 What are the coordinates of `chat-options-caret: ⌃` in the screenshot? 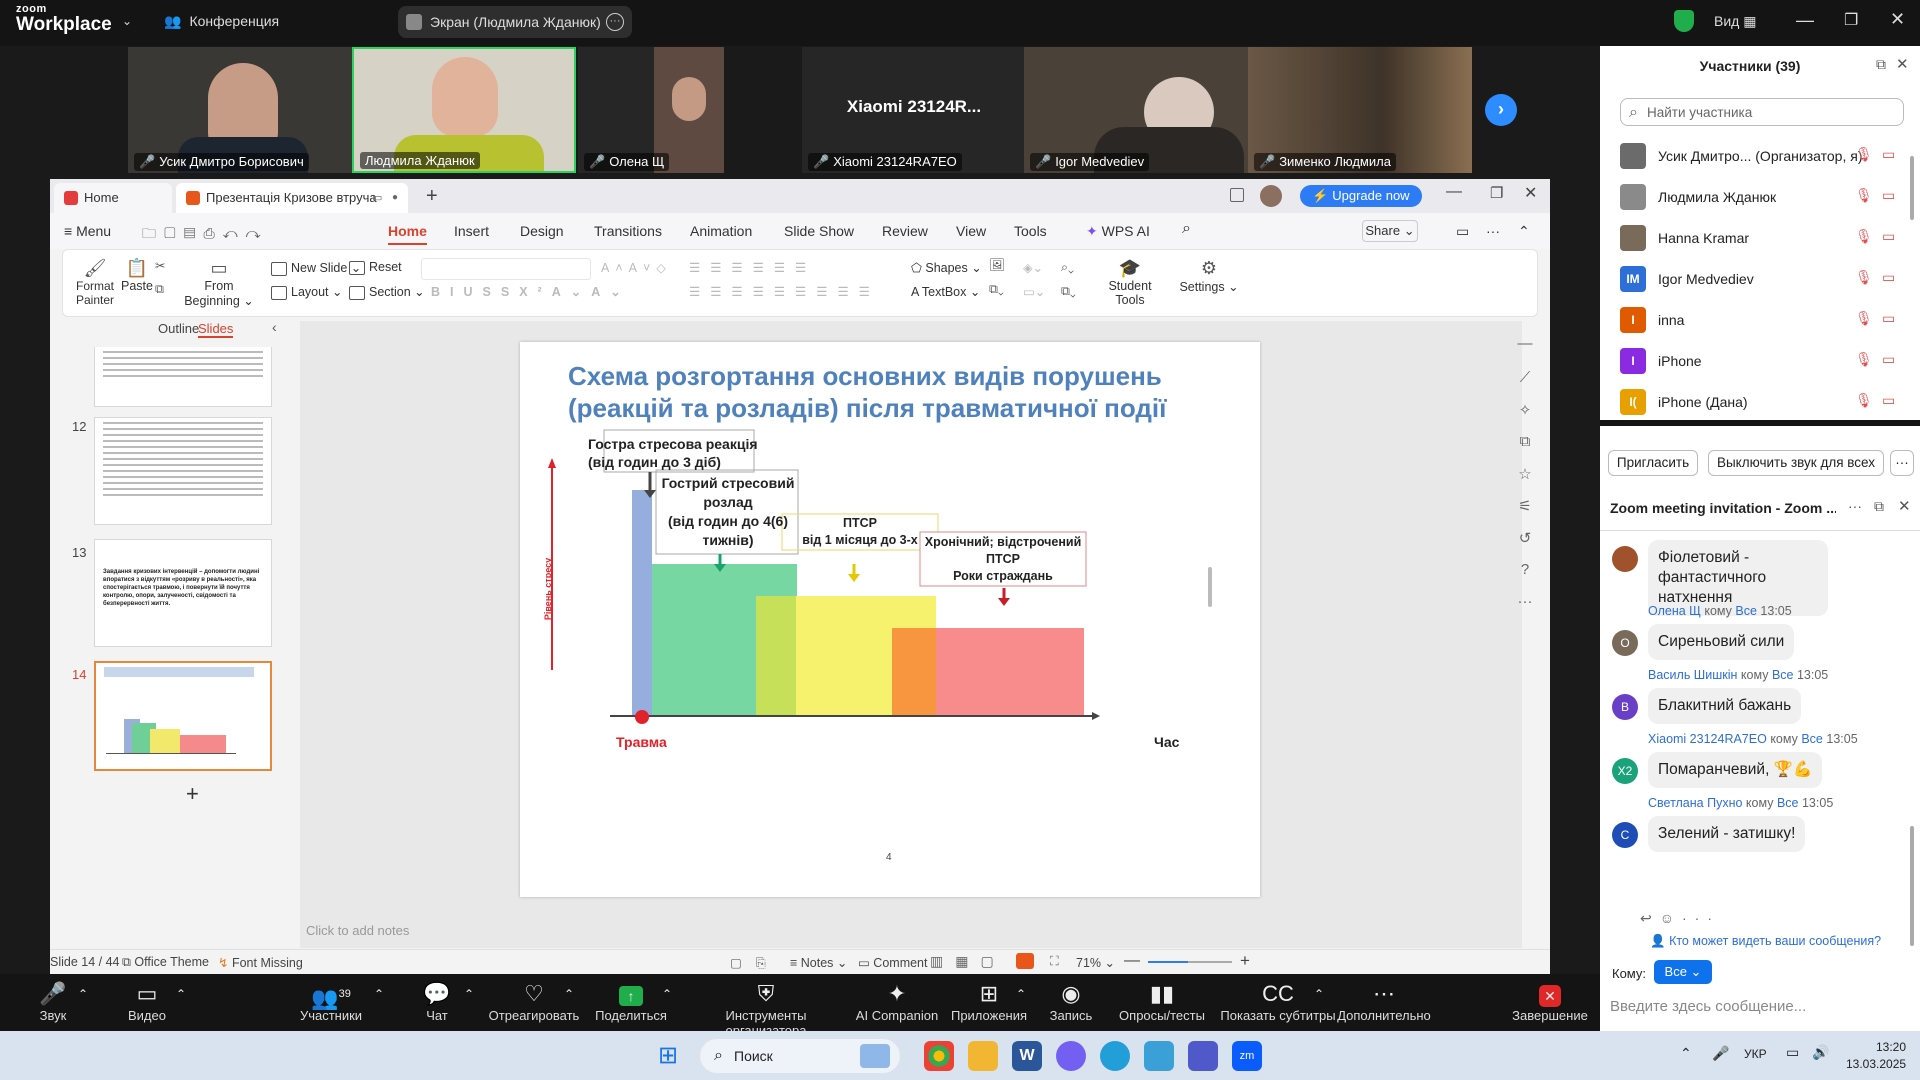 It's located at (469, 1002).